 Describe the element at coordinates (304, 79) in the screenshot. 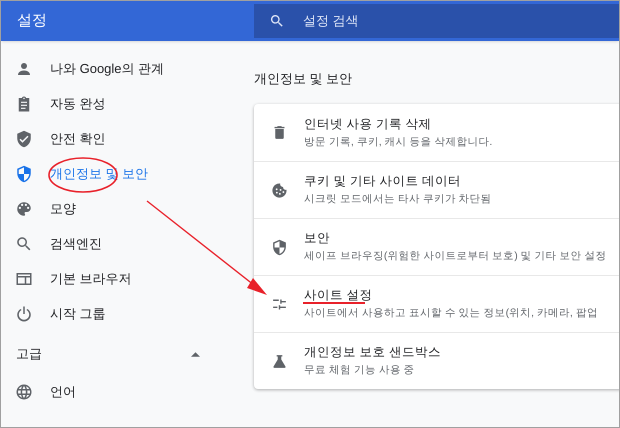

I see `section-heading: 개인정보 및 보안` at that location.